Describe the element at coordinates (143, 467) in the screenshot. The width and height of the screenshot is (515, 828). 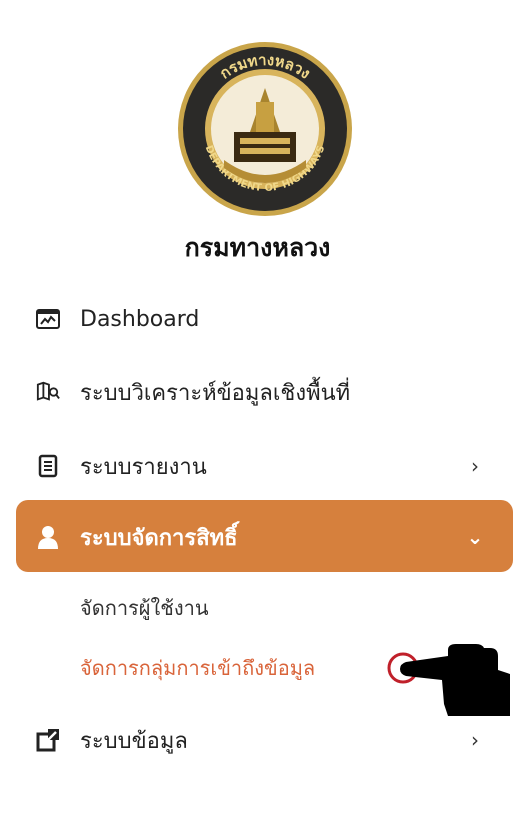
I see `menu-item-label: ระบบรายงาน` at that location.